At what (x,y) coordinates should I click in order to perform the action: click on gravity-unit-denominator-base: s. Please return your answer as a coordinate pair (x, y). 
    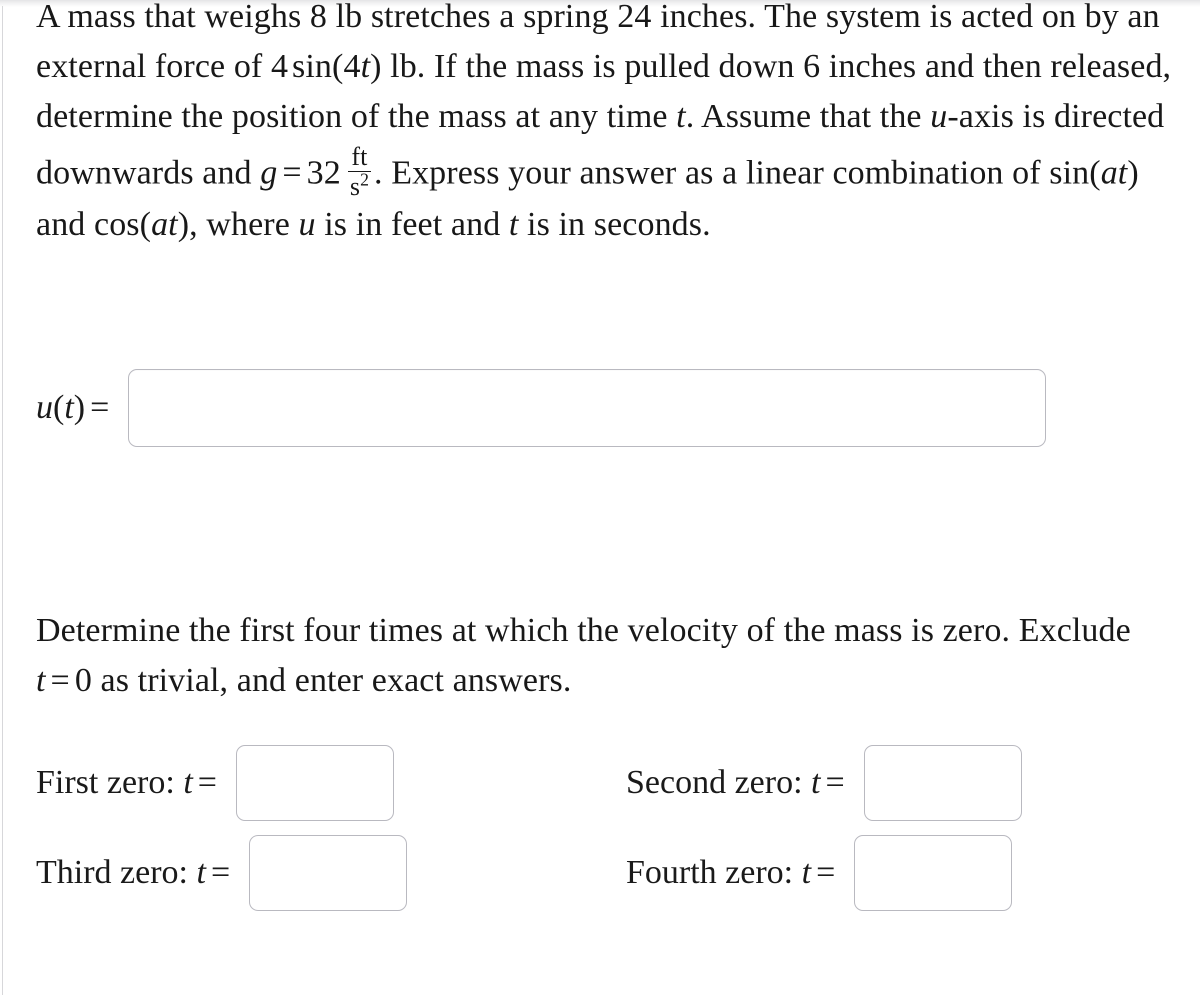
    Looking at the image, I should click on (355, 187).